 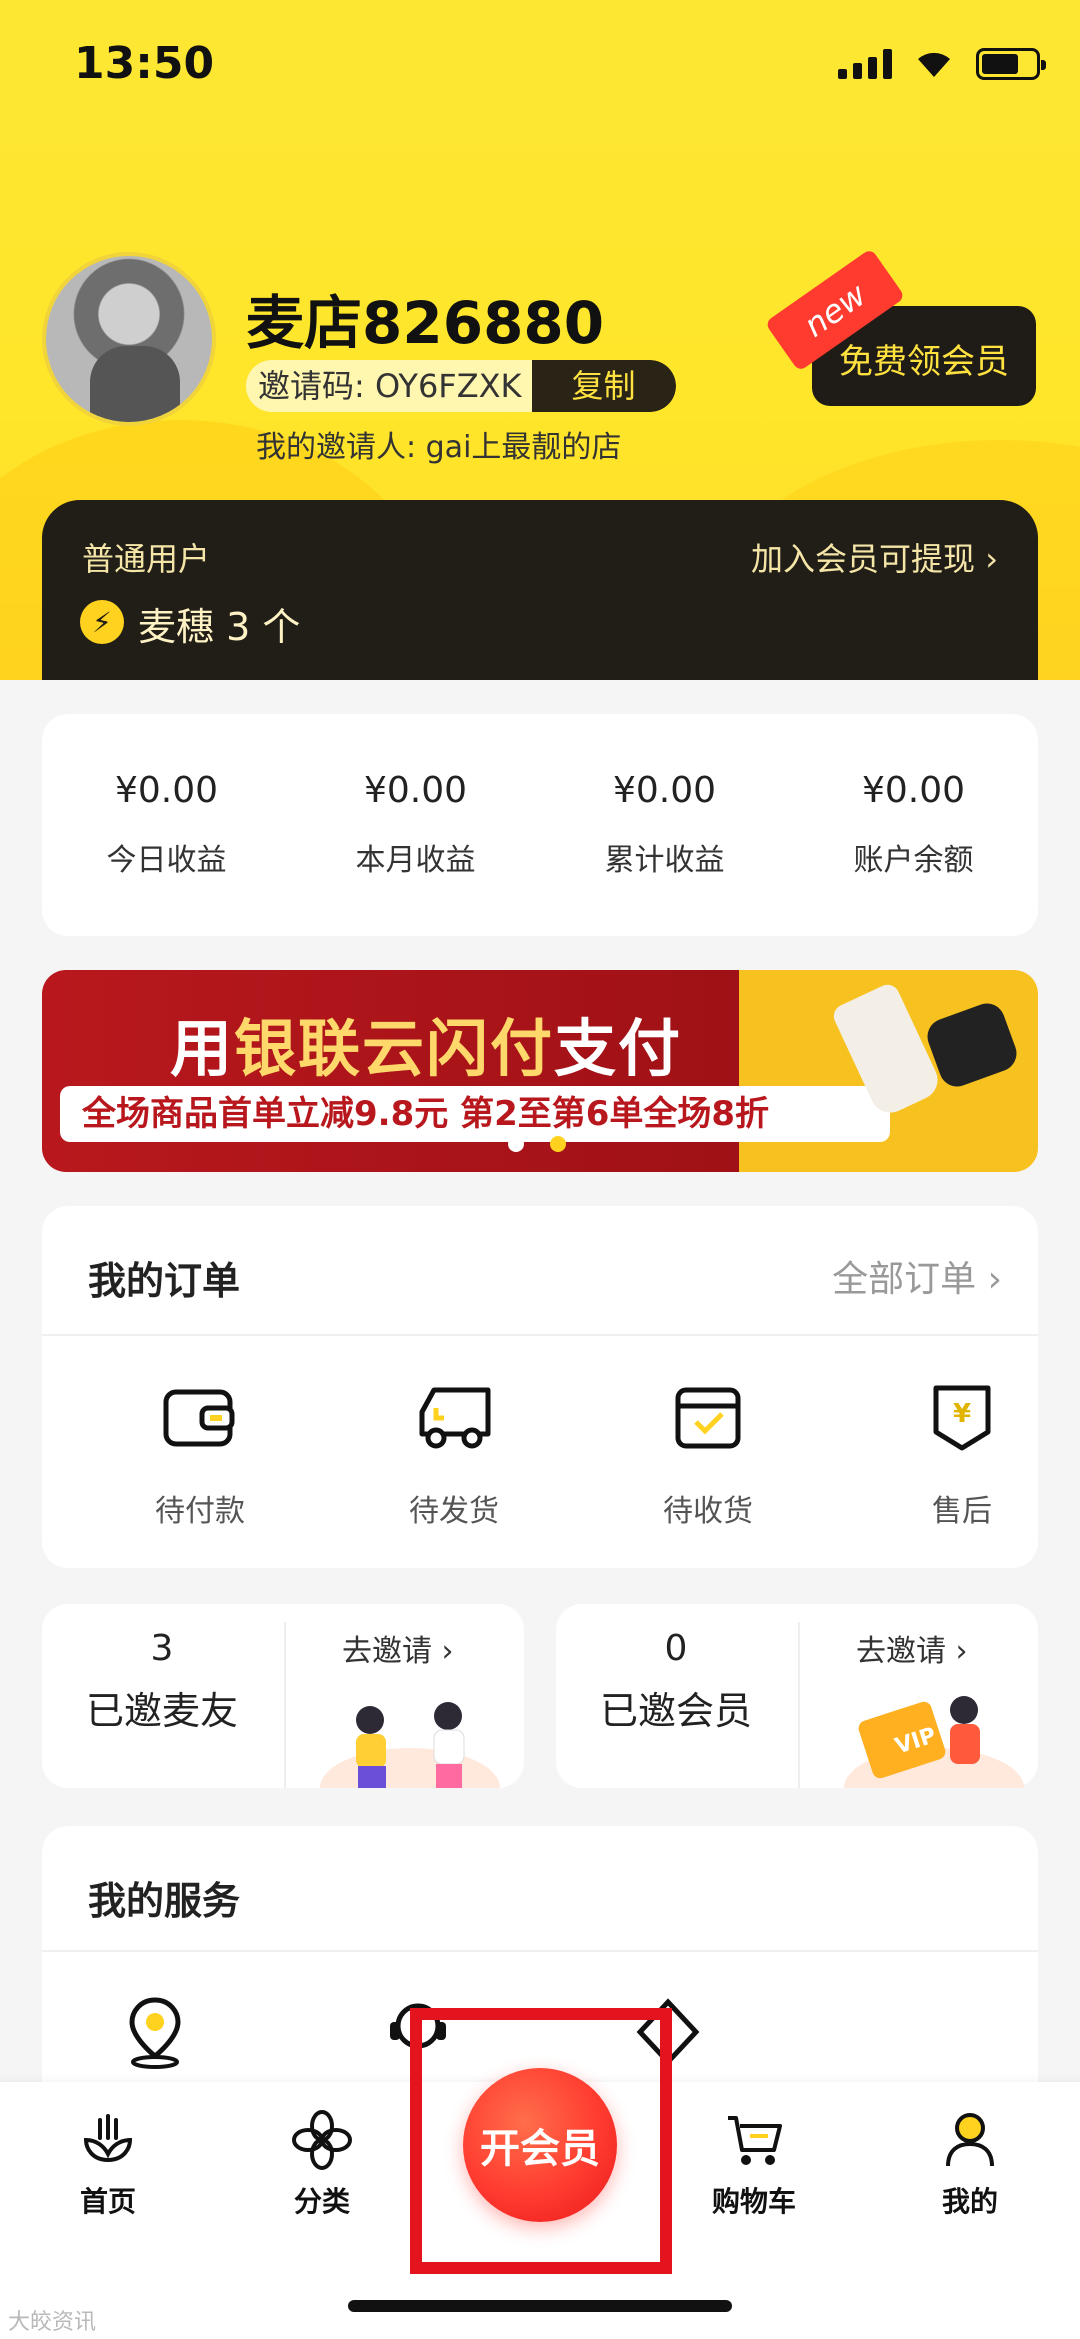 I want to click on carousel-dot, so click(x=516, y=1144).